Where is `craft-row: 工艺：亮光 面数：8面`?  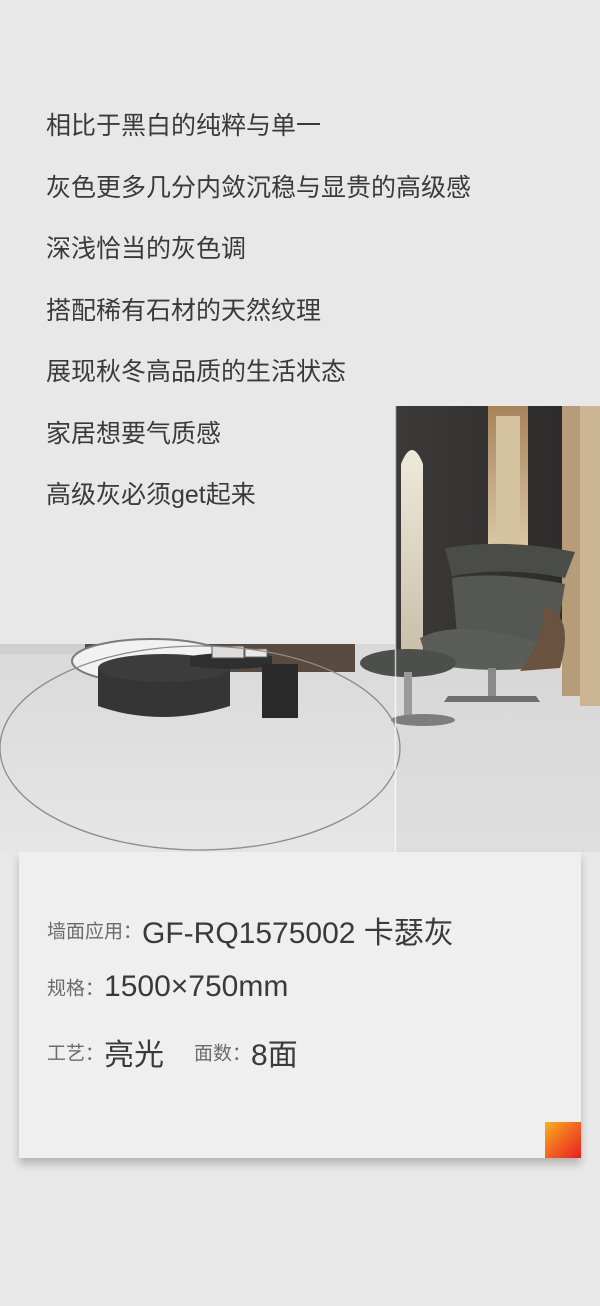 craft-row: 工艺：亮光 面数：8面 is located at coordinates (172, 1052).